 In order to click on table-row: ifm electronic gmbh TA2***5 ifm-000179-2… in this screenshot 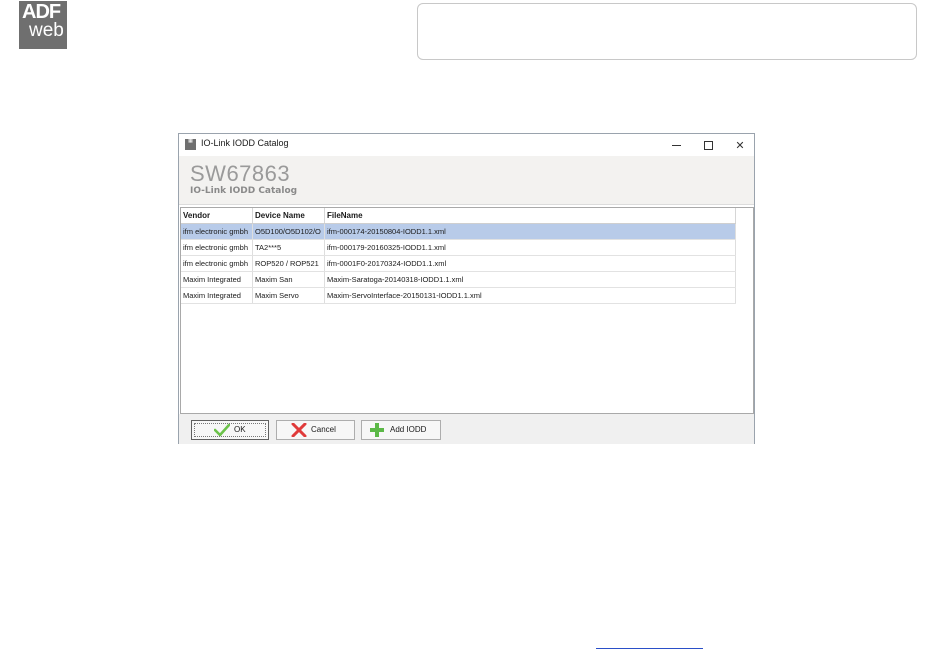, I will do `click(458, 248)`.